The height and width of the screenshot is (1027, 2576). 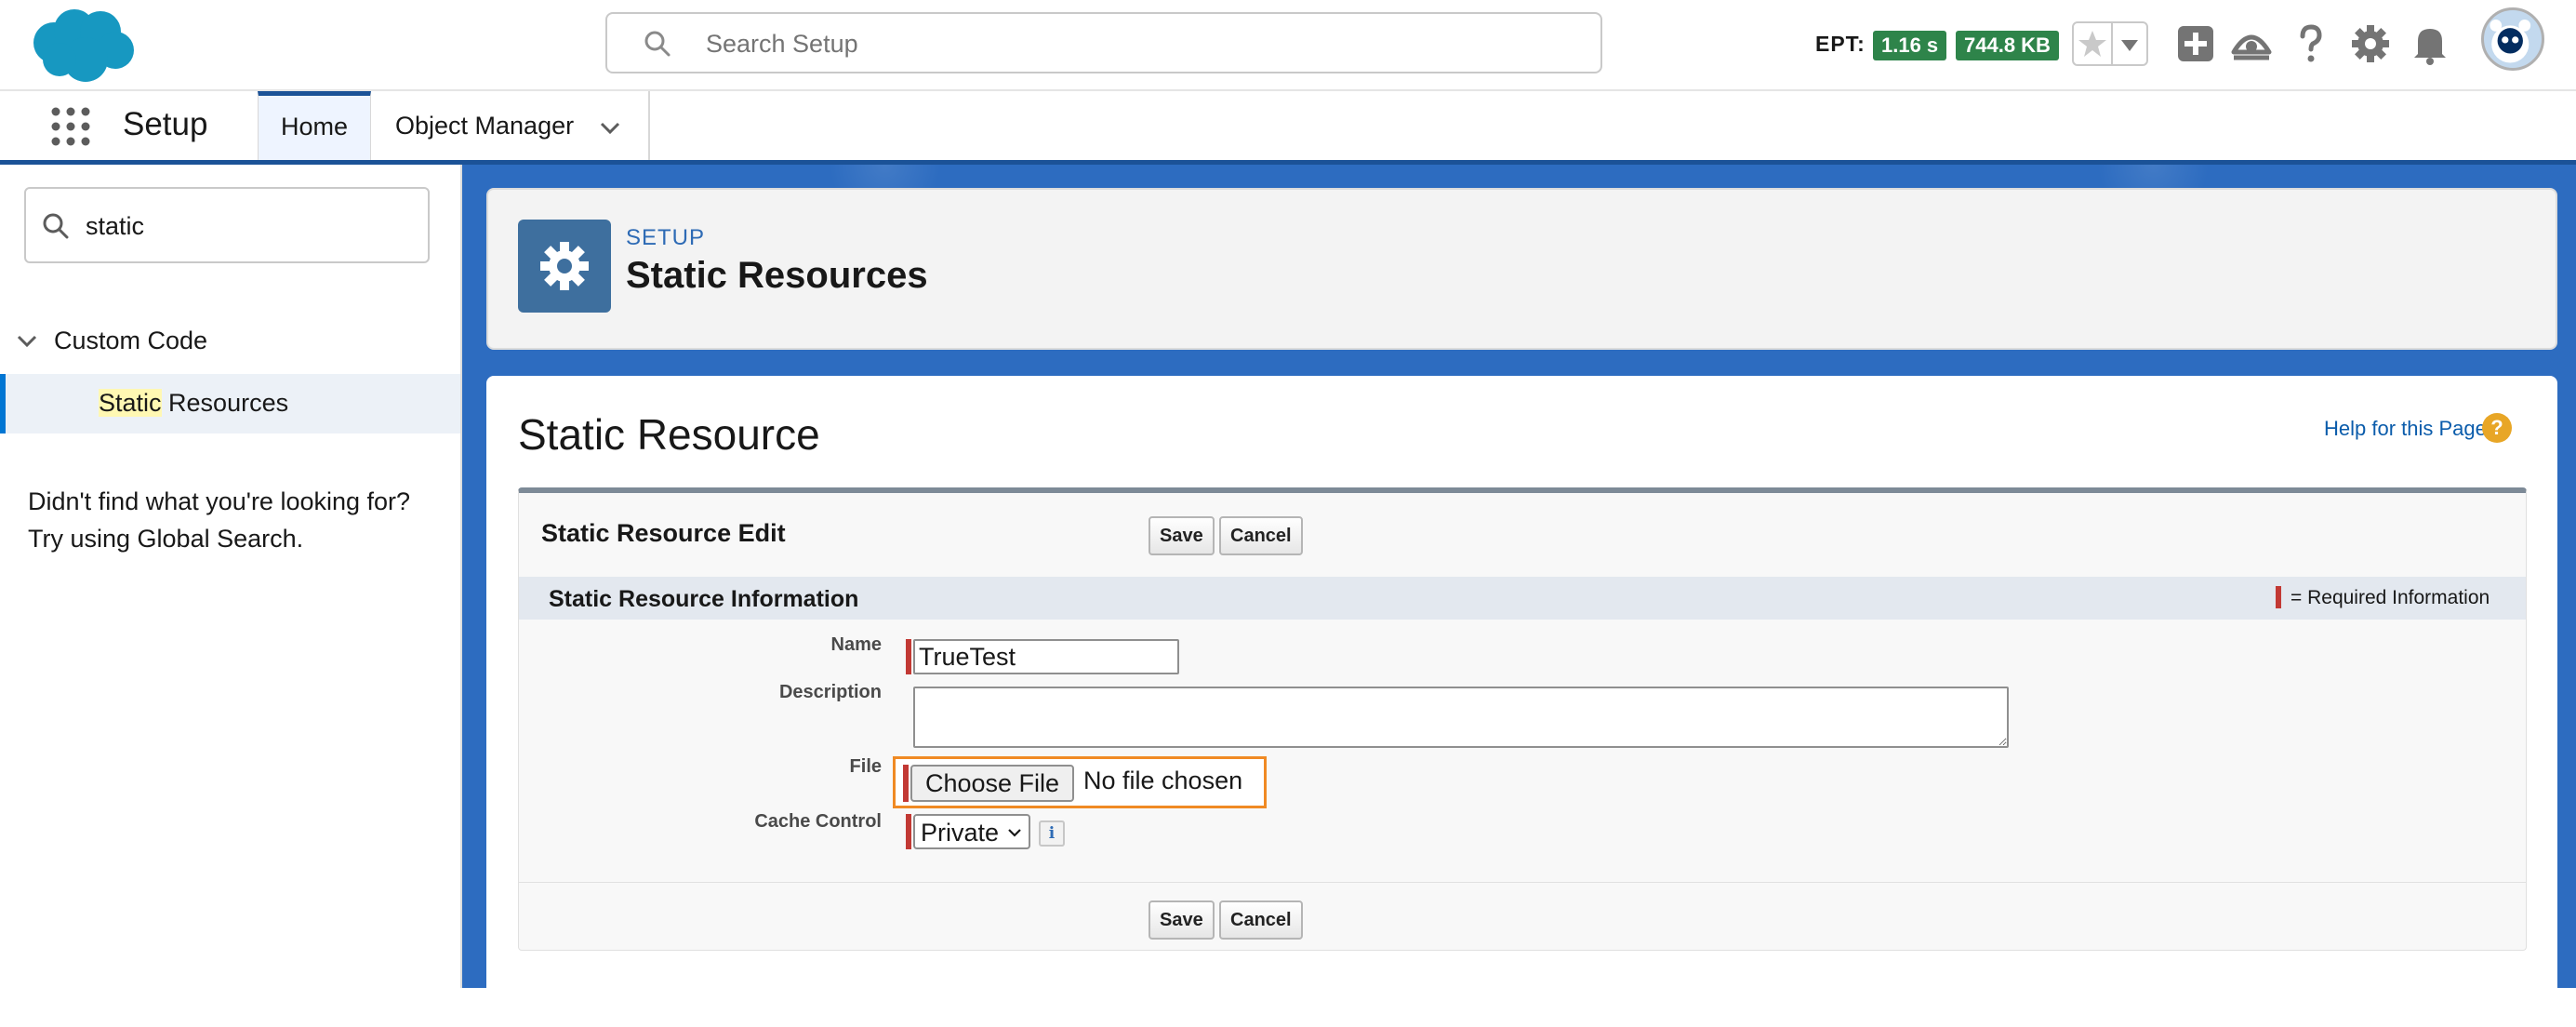 What do you see at coordinates (992, 783) in the screenshot?
I see `choose-file-button: Choose File` at bounding box center [992, 783].